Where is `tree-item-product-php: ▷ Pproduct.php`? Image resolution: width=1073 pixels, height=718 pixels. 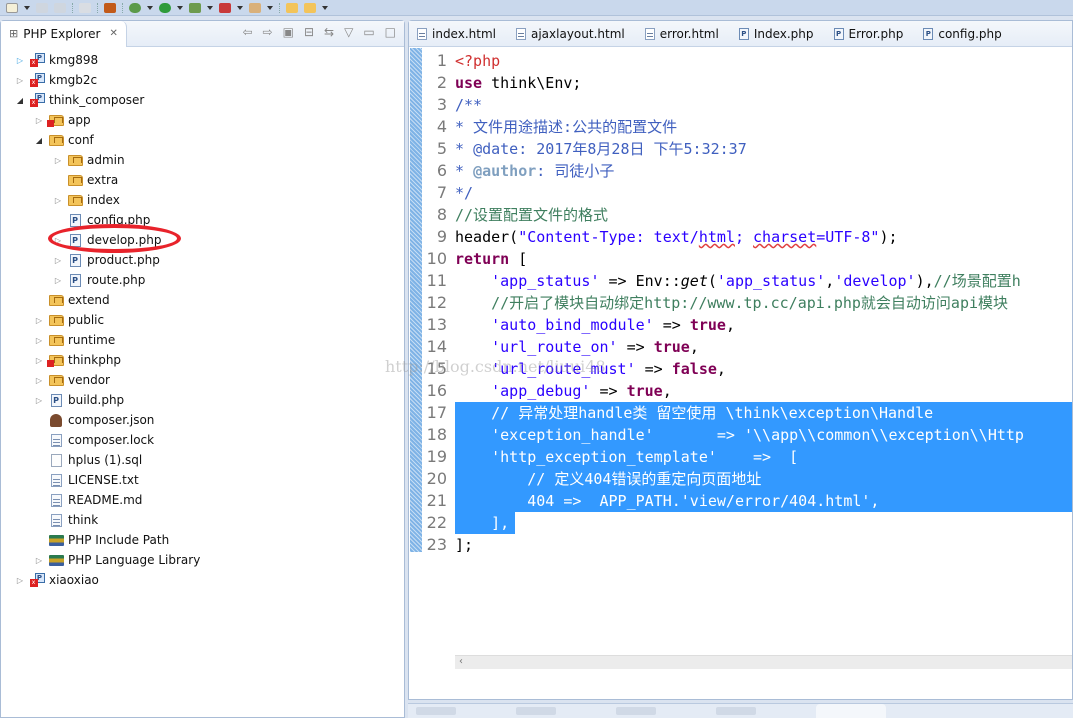
tree-item-product-php: ▷ Pproduct.php is located at coordinates (202, 260).